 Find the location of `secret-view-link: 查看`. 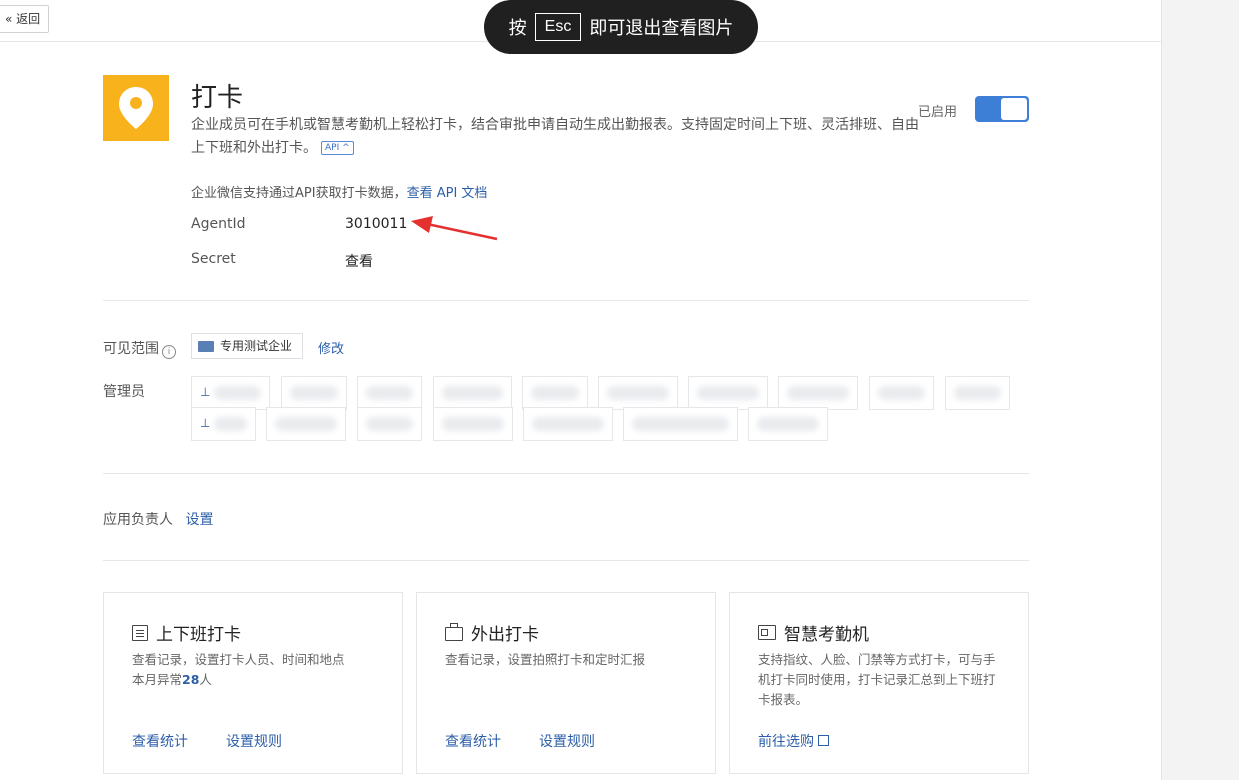

secret-view-link: 查看 is located at coordinates (359, 261).